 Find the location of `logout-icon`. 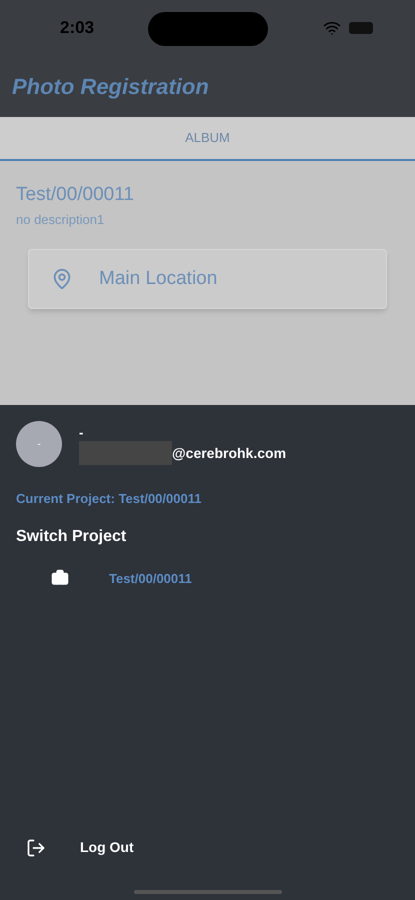

logout-icon is located at coordinates (36, 848).